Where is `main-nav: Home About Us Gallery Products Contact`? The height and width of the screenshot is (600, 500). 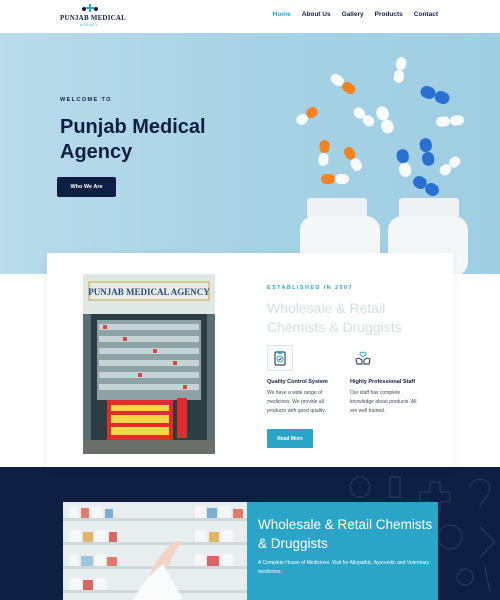
main-nav: Home About Us Gallery Products Contact is located at coordinates (355, 14).